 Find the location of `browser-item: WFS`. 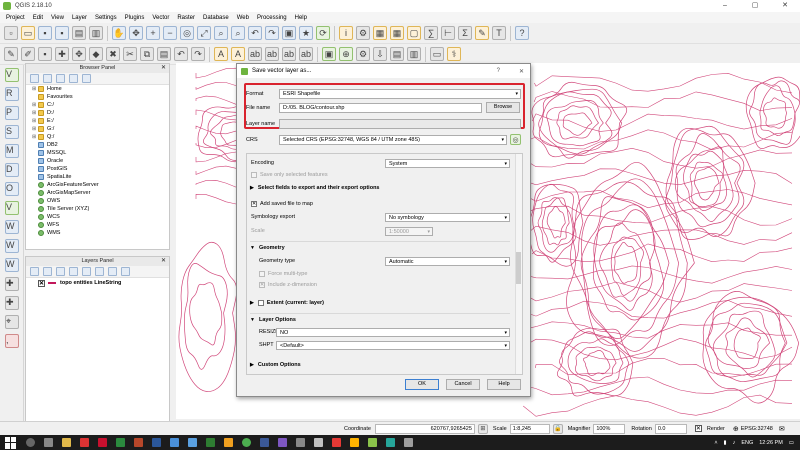

browser-item: WFS is located at coordinates (97, 225).